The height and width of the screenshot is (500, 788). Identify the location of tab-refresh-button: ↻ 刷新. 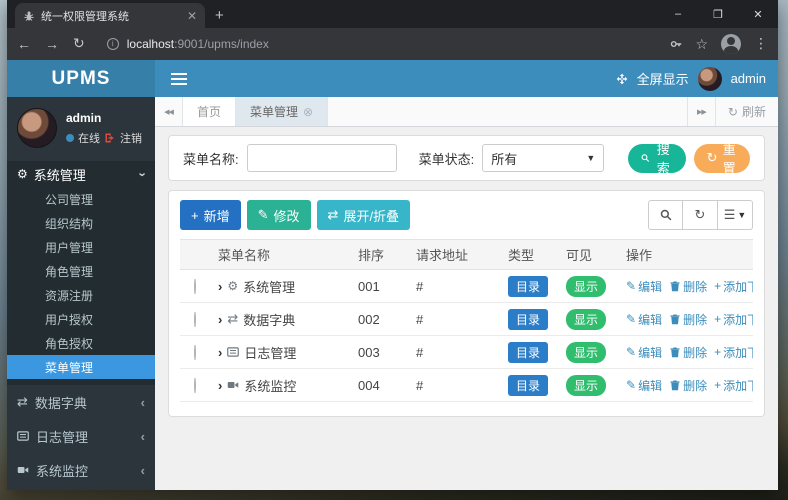
(746, 111).